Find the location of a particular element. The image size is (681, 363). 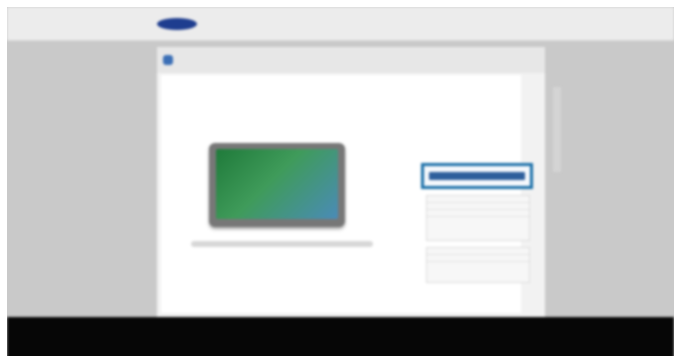

device-shadow is located at coordinates (282, 244).